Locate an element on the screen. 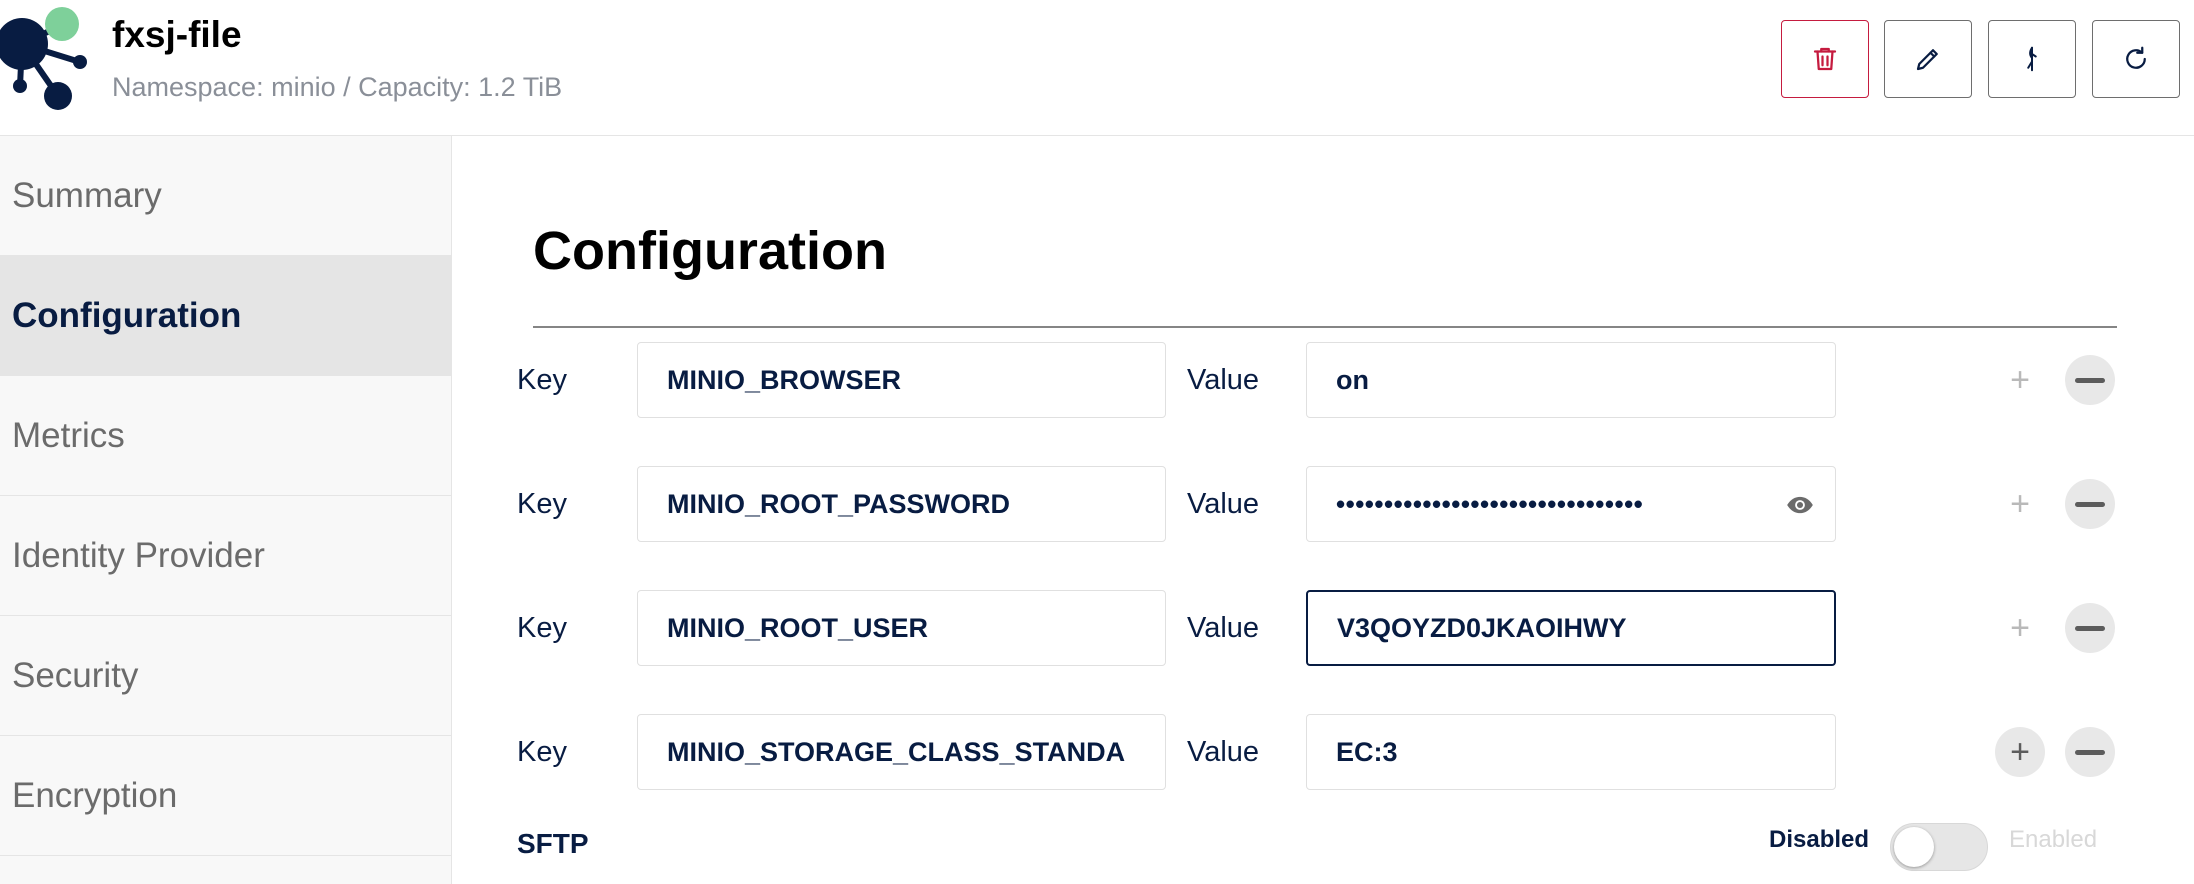 The width and height of the screenshot is (2194, 884). config-key-input: MINIO_ROOT_USER is located at coordinates (901, 628).